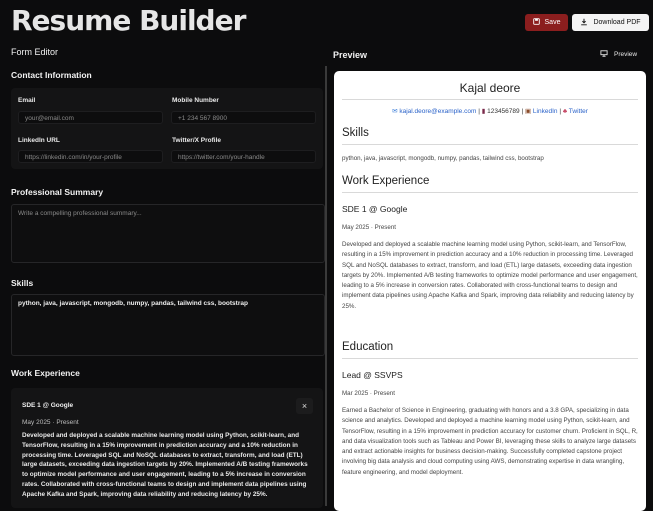 The height and width of the screenshot is (511, 653). I want to click on linkedin-label: LinkedIn URL, so click(39, 140).